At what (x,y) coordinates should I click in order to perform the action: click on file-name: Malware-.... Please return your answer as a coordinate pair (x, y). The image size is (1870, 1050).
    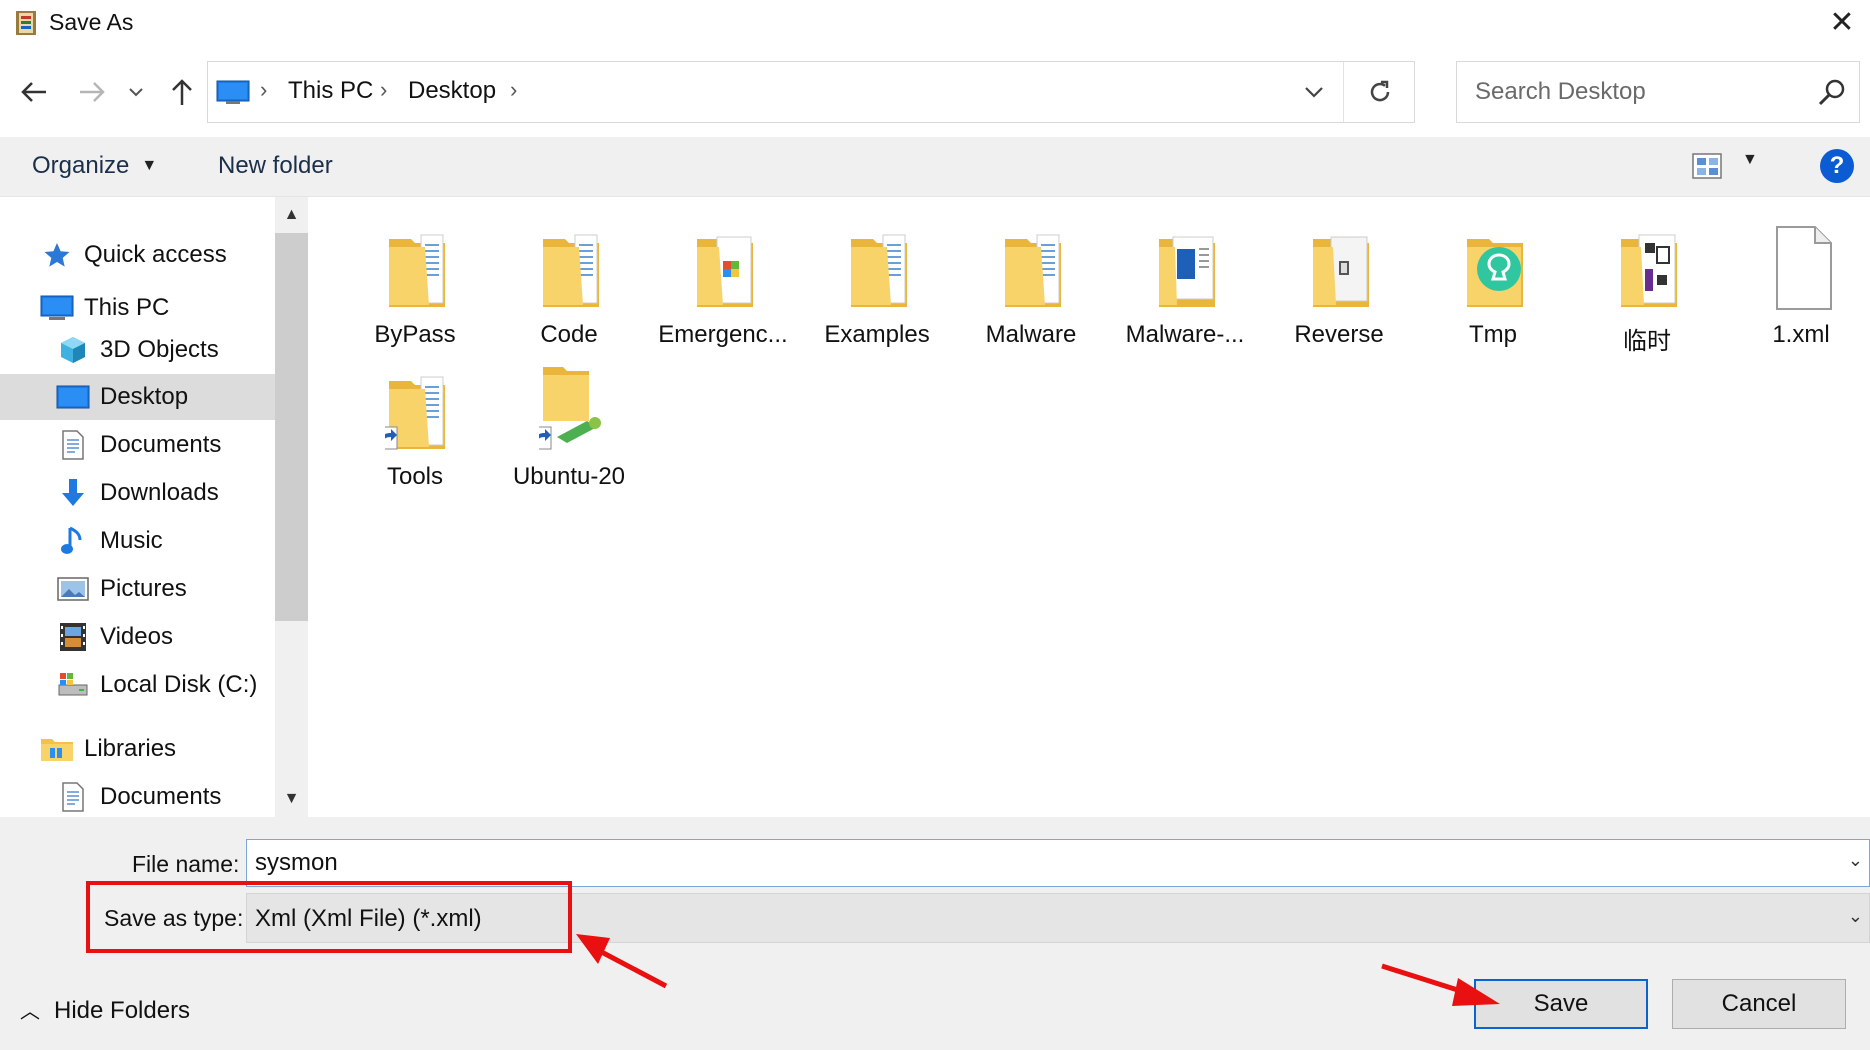
    Looking at the image, I should click on (1185, 334).